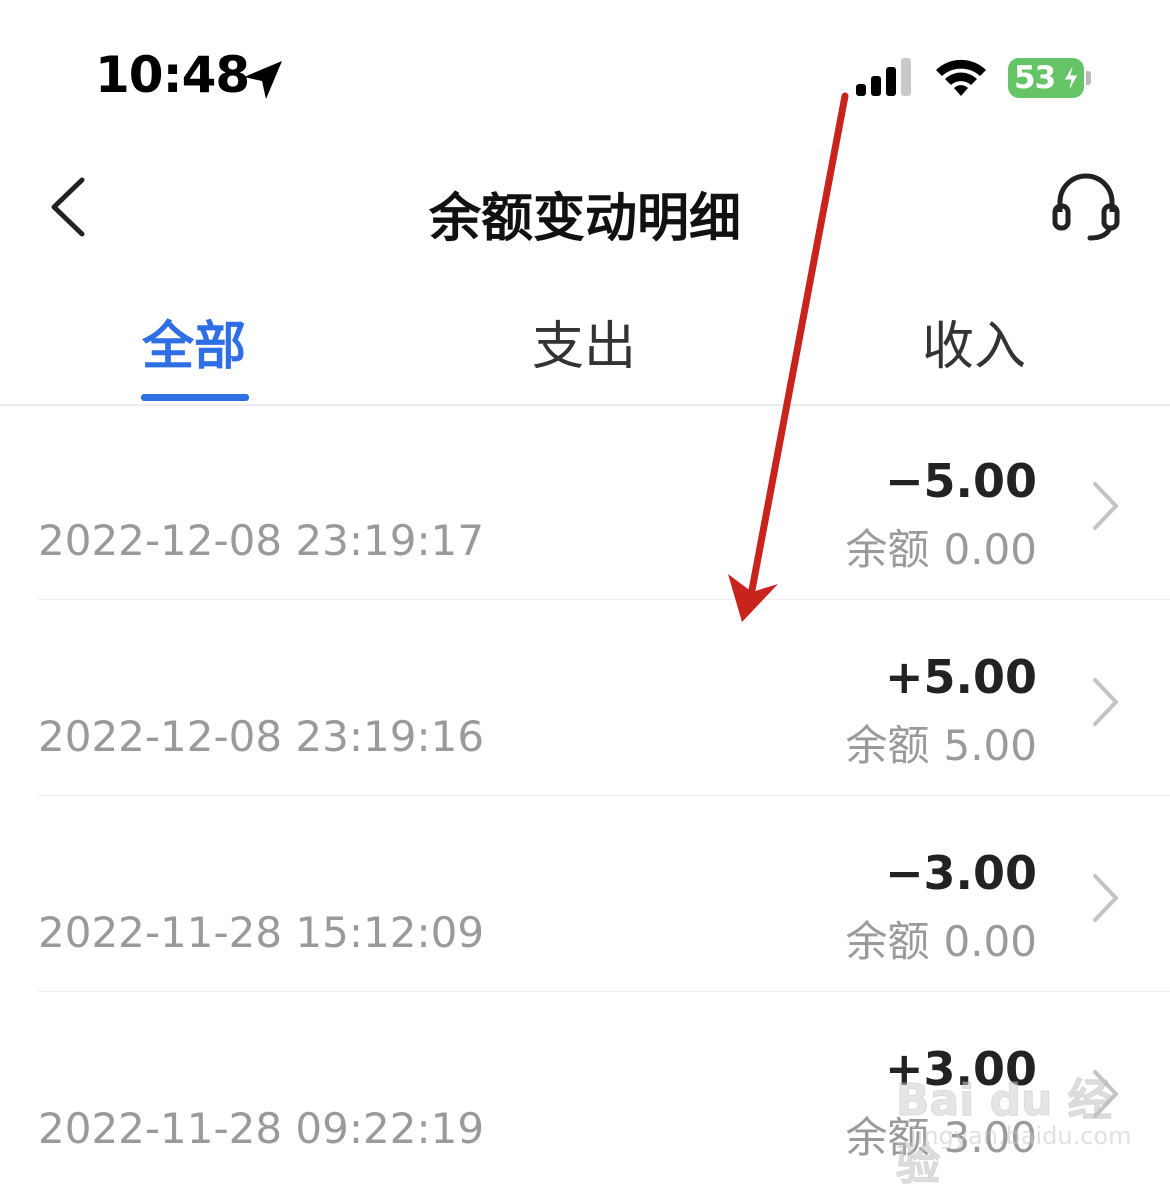  Describe the element at coordinates (194, 341) in the screenshot. I see `tab-all: 全部` at that location.